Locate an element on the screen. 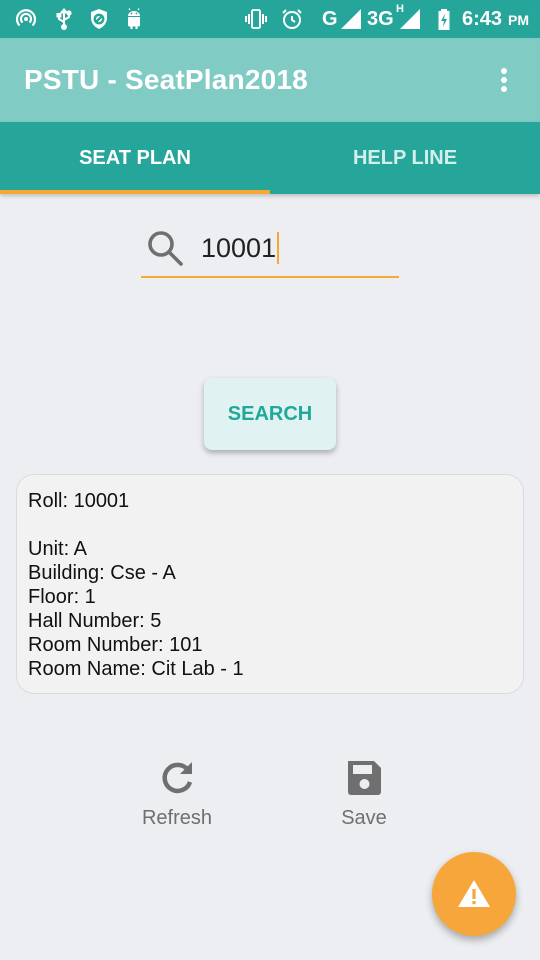 The image size is (540, 960). app-title: PSTU - SeatPlan2018 is located at coordinates (166, 79).